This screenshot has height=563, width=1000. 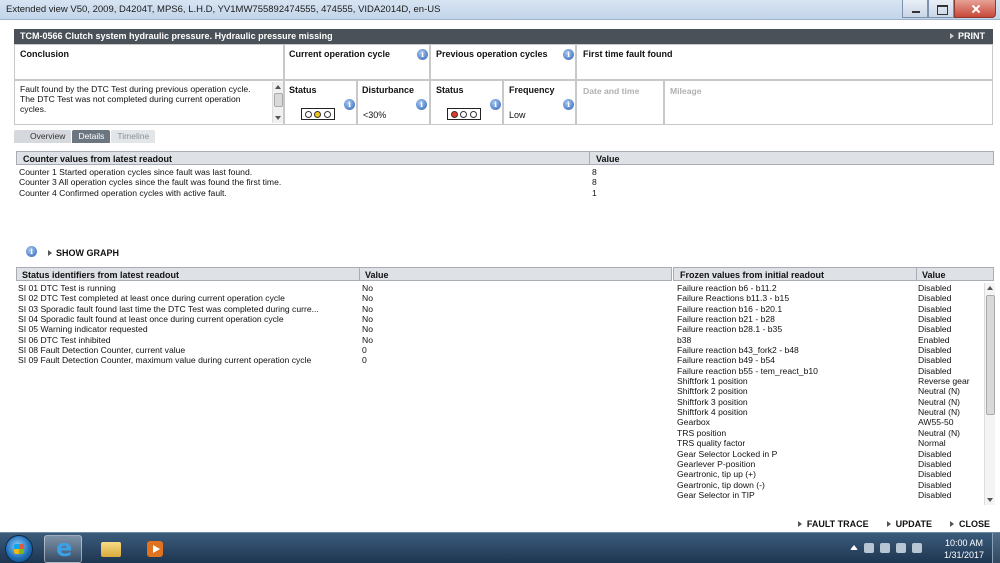 I want to click on table-row: TRS position Neutral (N), so click(x=829, y=433).